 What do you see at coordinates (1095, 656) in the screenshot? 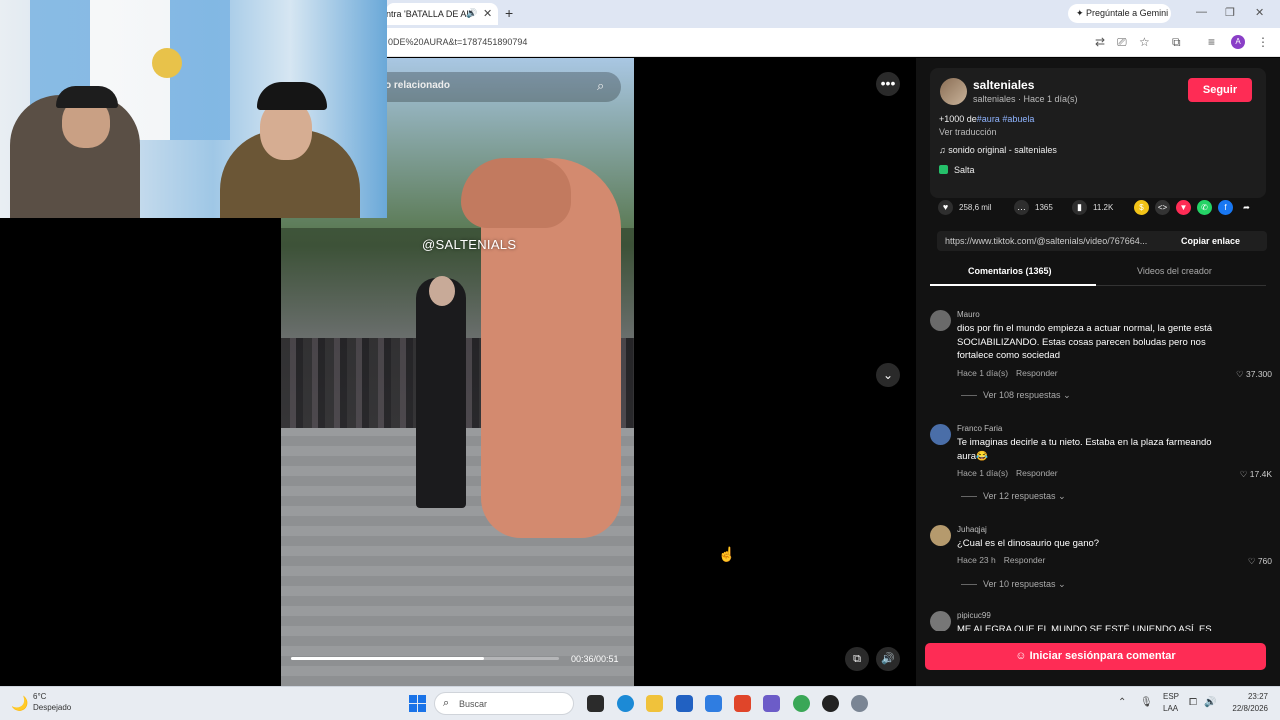
I see `login-to-comment-button: ☺ Iniciar sesiónpara comentar` at bounding box center [1095, 656].